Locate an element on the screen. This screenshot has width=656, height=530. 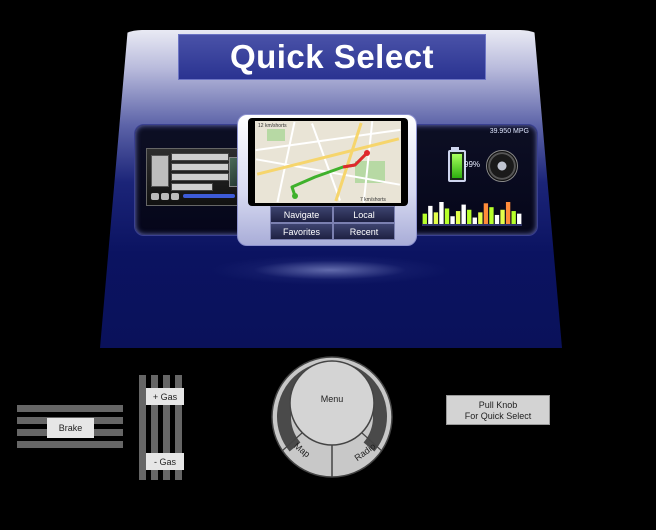
map-view is located at coordinates (328, 162).